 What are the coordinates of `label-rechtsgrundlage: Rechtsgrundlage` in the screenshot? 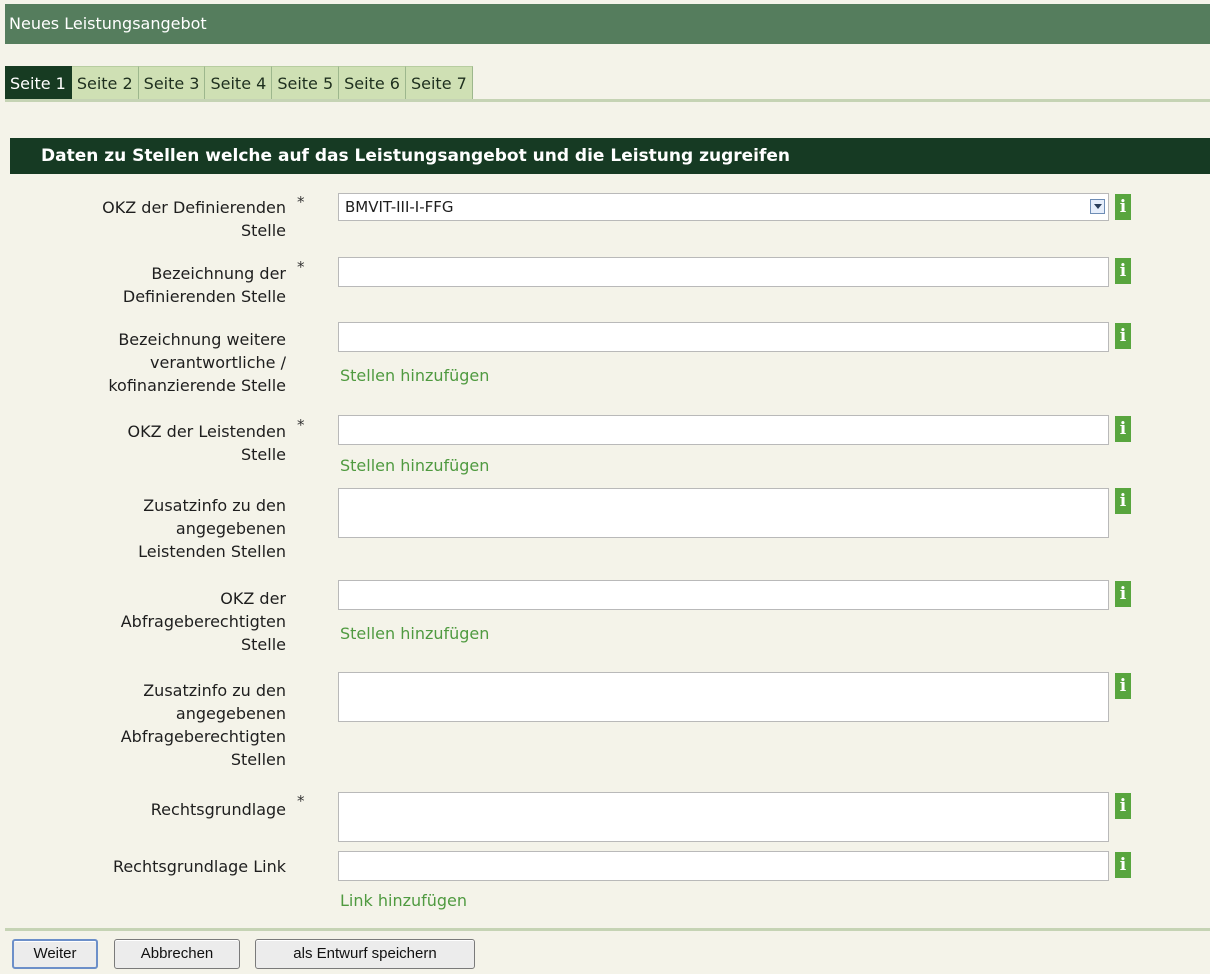 It's located at (218, 809).